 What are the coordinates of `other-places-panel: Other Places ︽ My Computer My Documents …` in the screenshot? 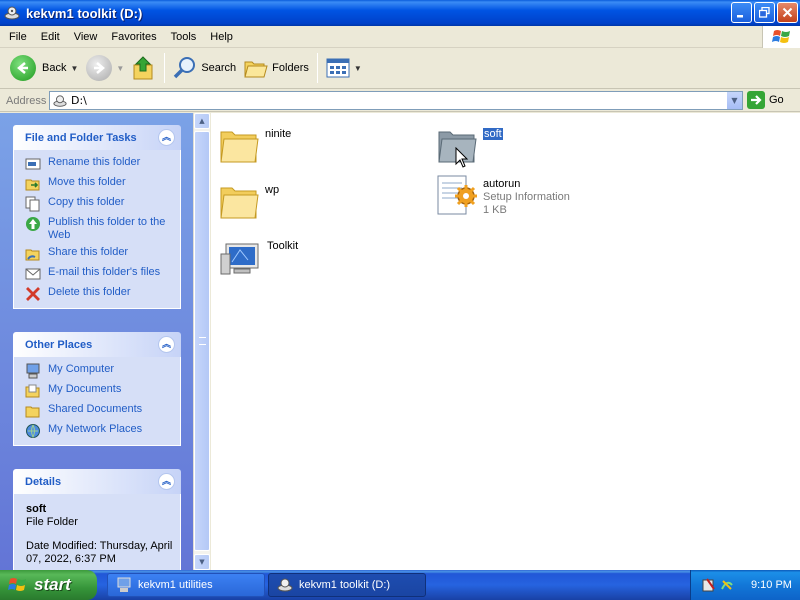 It's located at (97, 389).